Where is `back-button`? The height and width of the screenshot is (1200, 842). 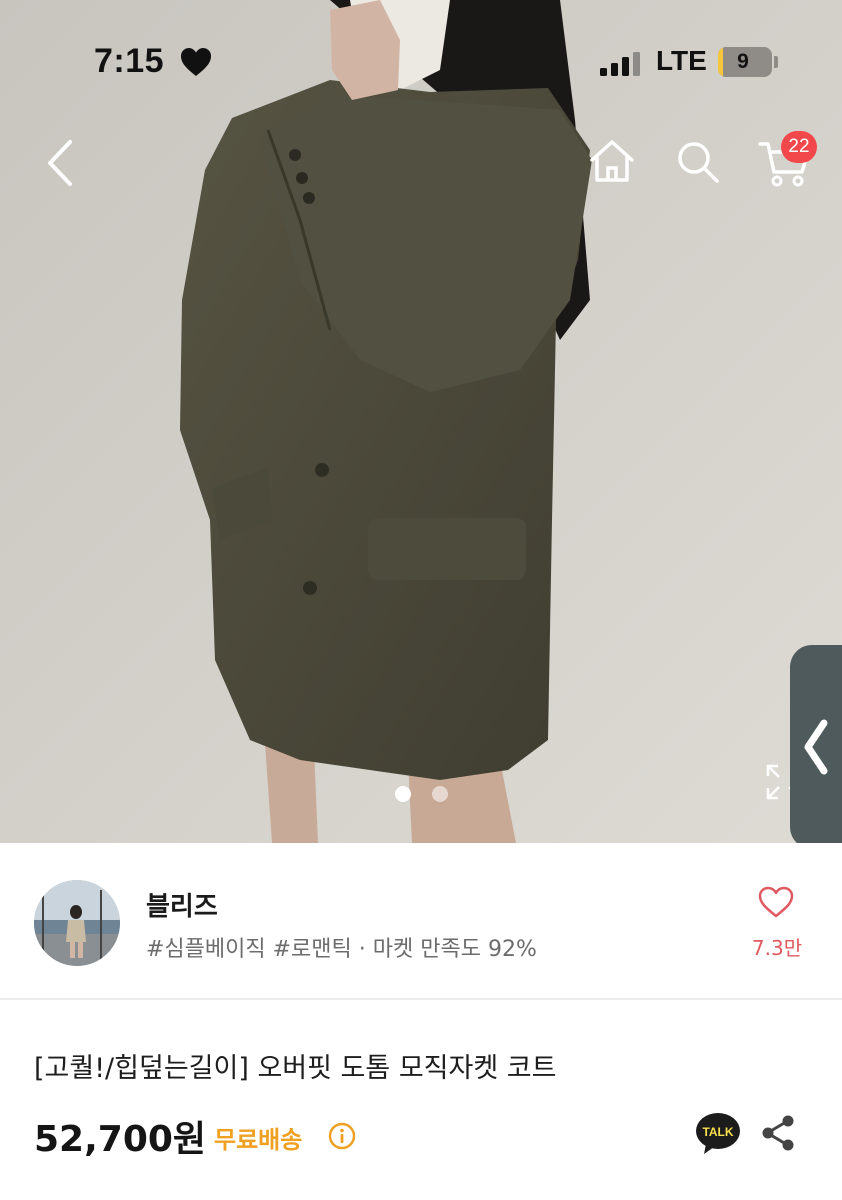 back-button is located at coordinates (61, 163).